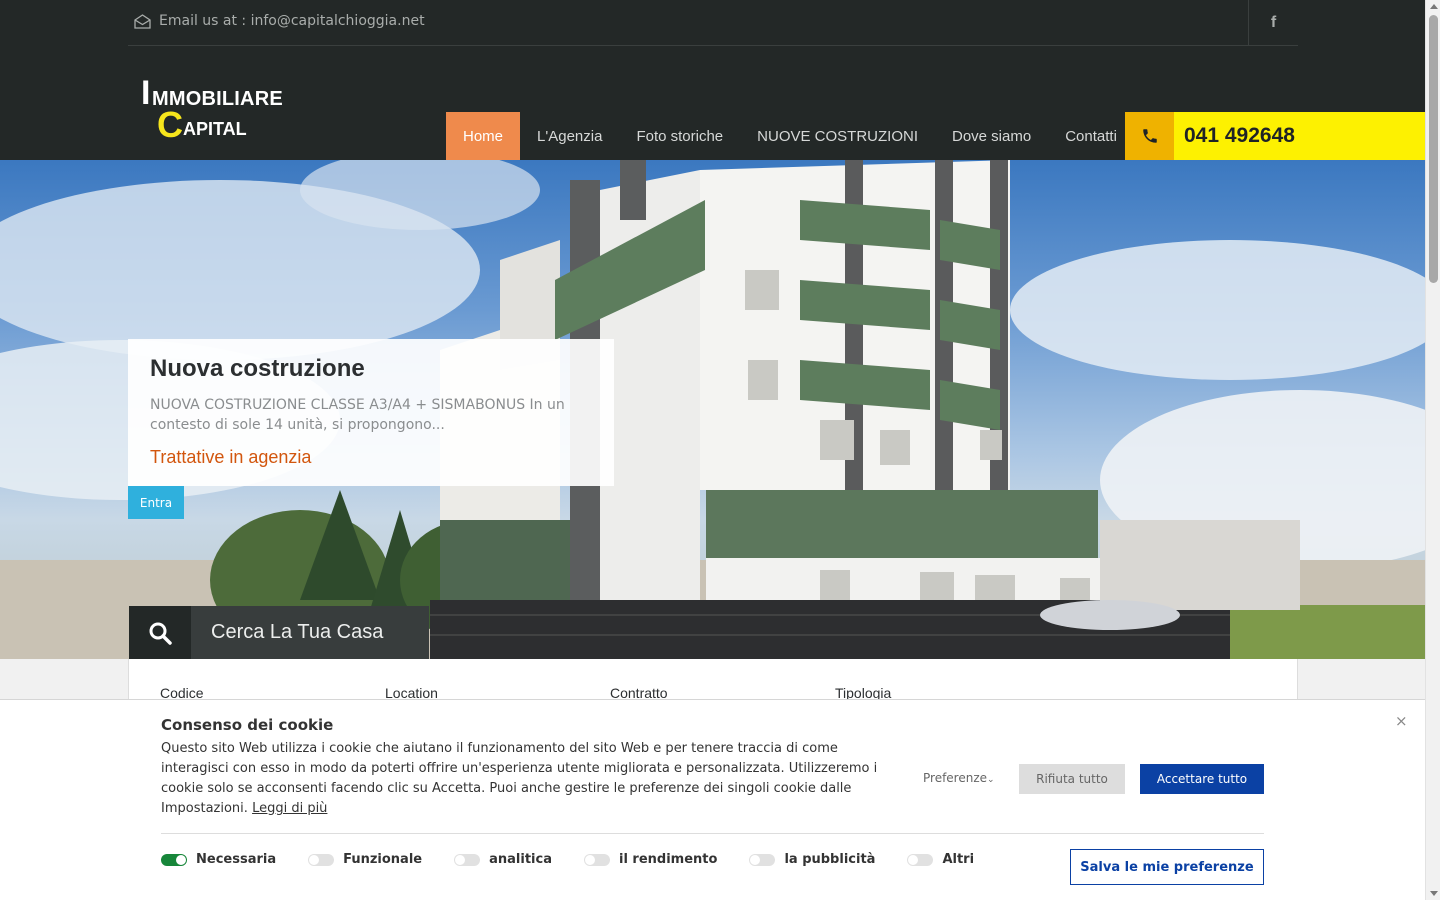  Describe the element at coordinates (1434, 893) in the screenshot. I see `scroll-down-icon` at that location.